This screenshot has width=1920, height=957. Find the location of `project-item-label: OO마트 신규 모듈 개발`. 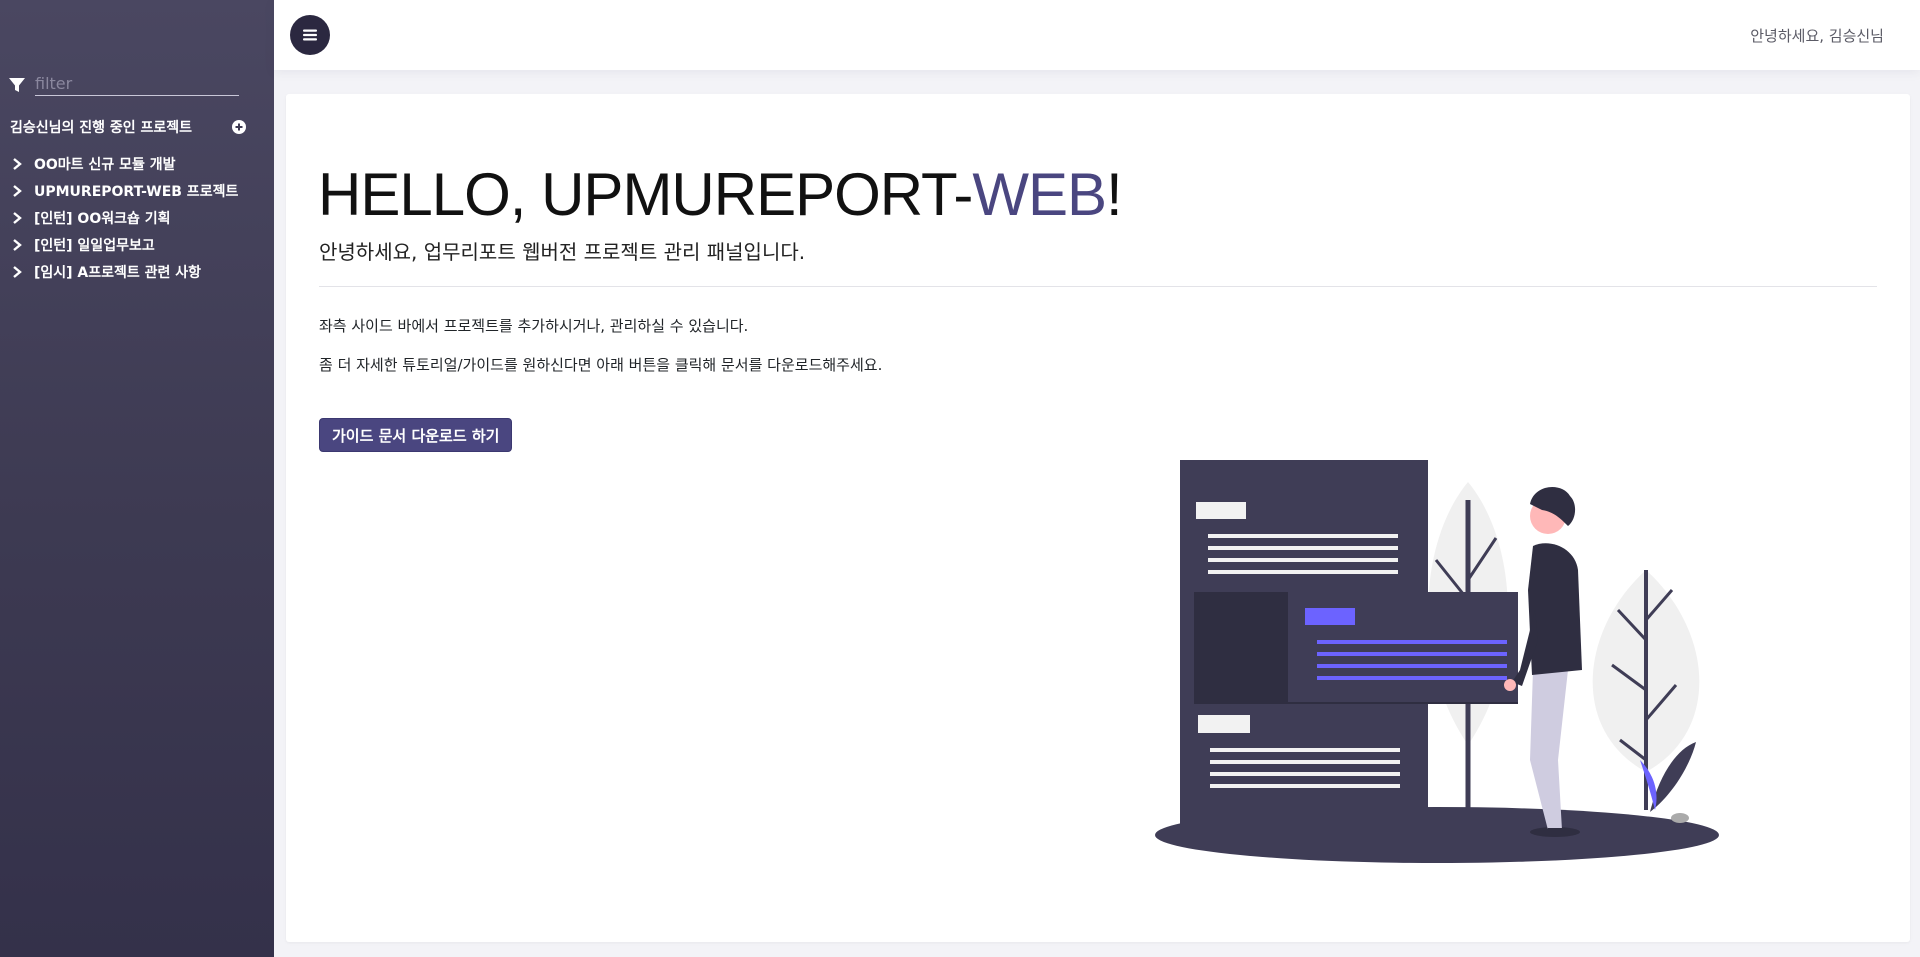

project-item-label: OO마트 신규 모듈 개발 is located at coordinates (105, 164).